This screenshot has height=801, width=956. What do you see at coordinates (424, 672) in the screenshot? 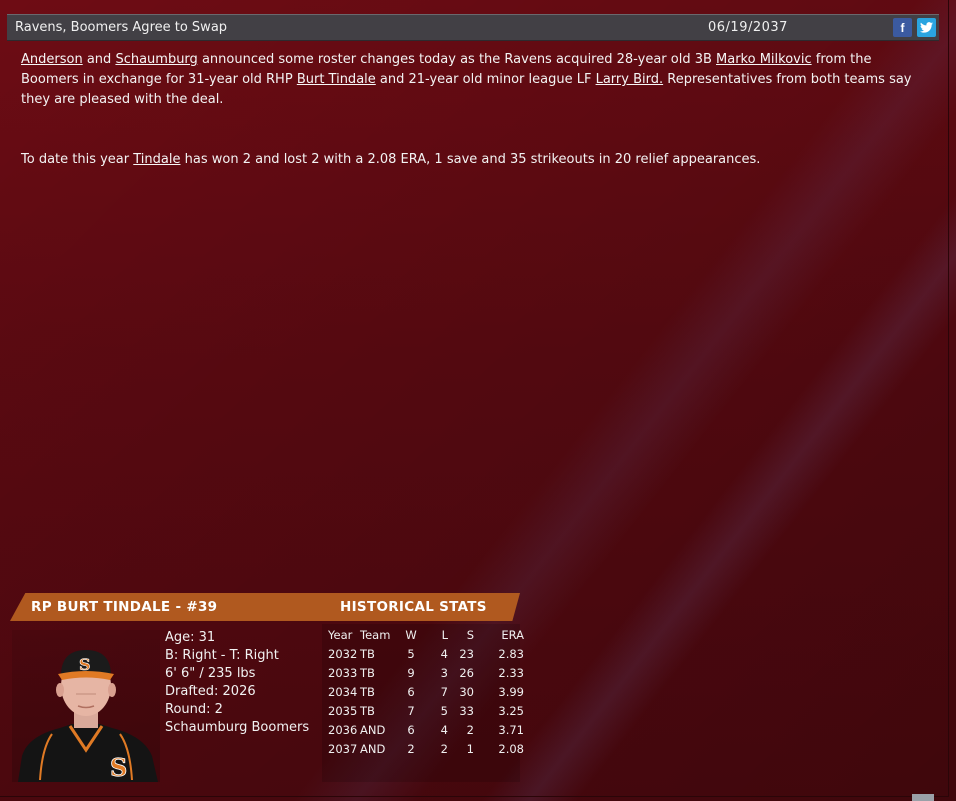
I see `table-row: 2033 TB 9 3 26 2.33` at bounding box center [424, 672].